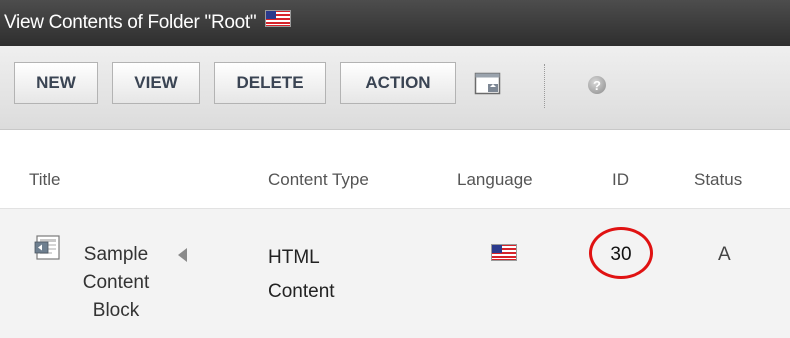 The height and width of the screenshot is (338, 790). What do you see at coordinates (620, 180) in the screenshot?
I see `column-header-id: ID` at bounding box center [620, 180].